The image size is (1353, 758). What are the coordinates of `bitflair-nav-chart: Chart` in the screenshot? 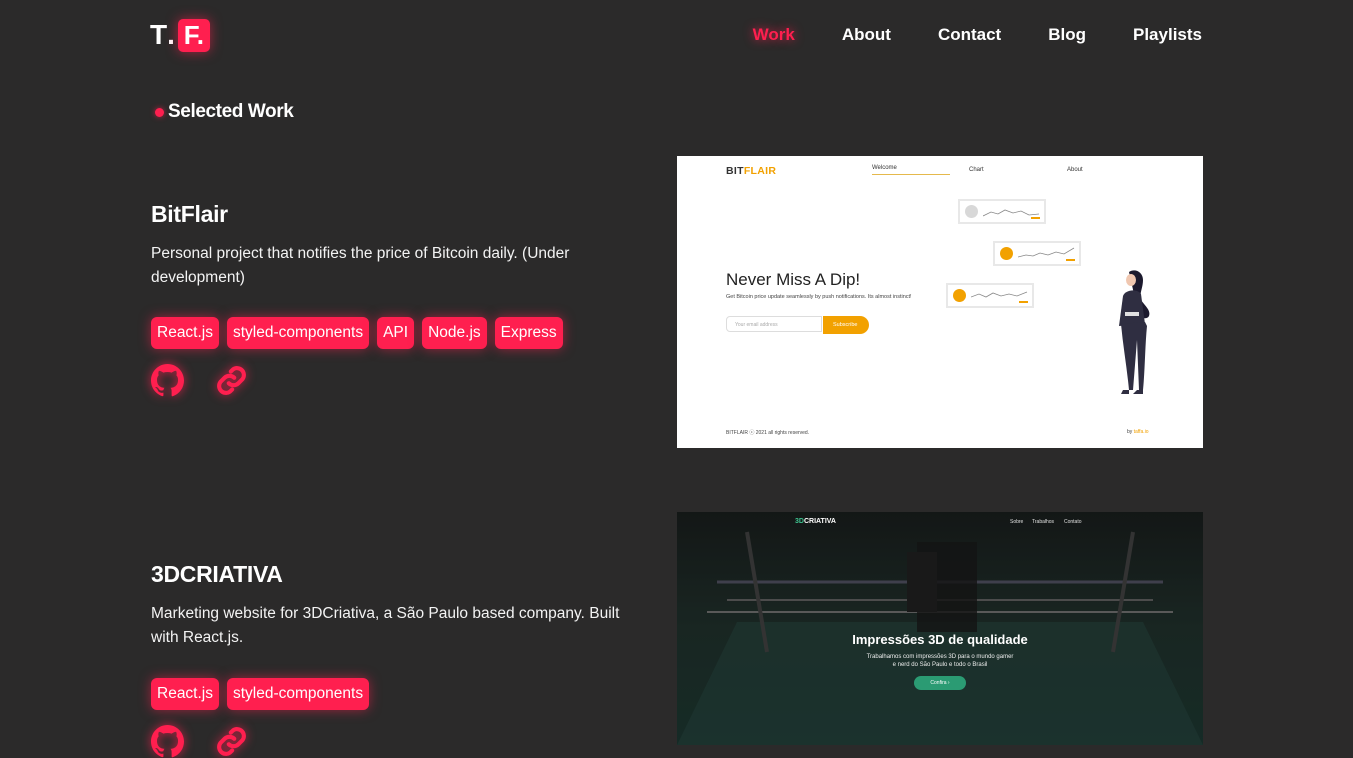 It's located at (976, 170).